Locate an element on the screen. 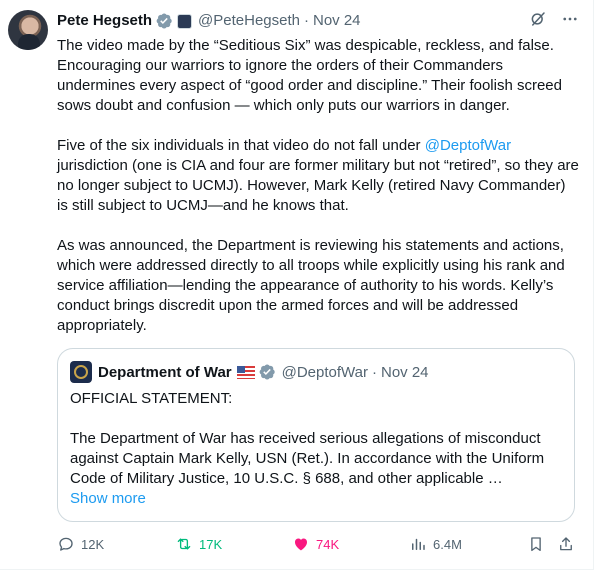 The height and width of the screenshot is (570, 594). share-button is located at coordinates (569, 544).